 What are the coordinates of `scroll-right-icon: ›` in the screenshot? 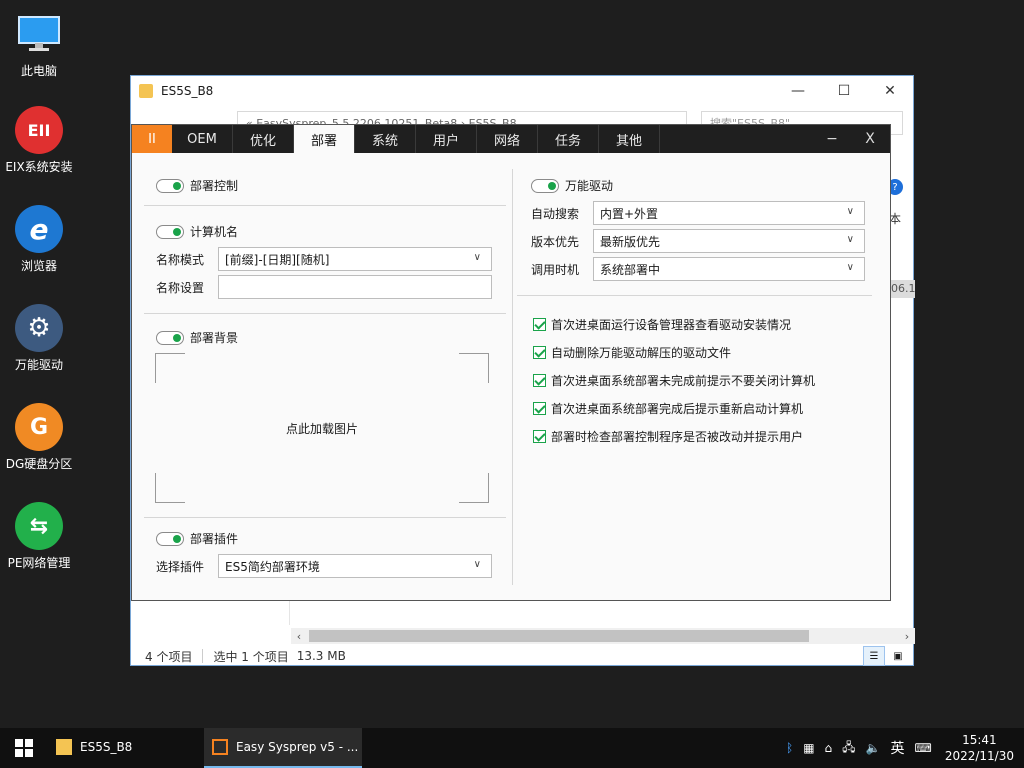 It's located at (907, 636).